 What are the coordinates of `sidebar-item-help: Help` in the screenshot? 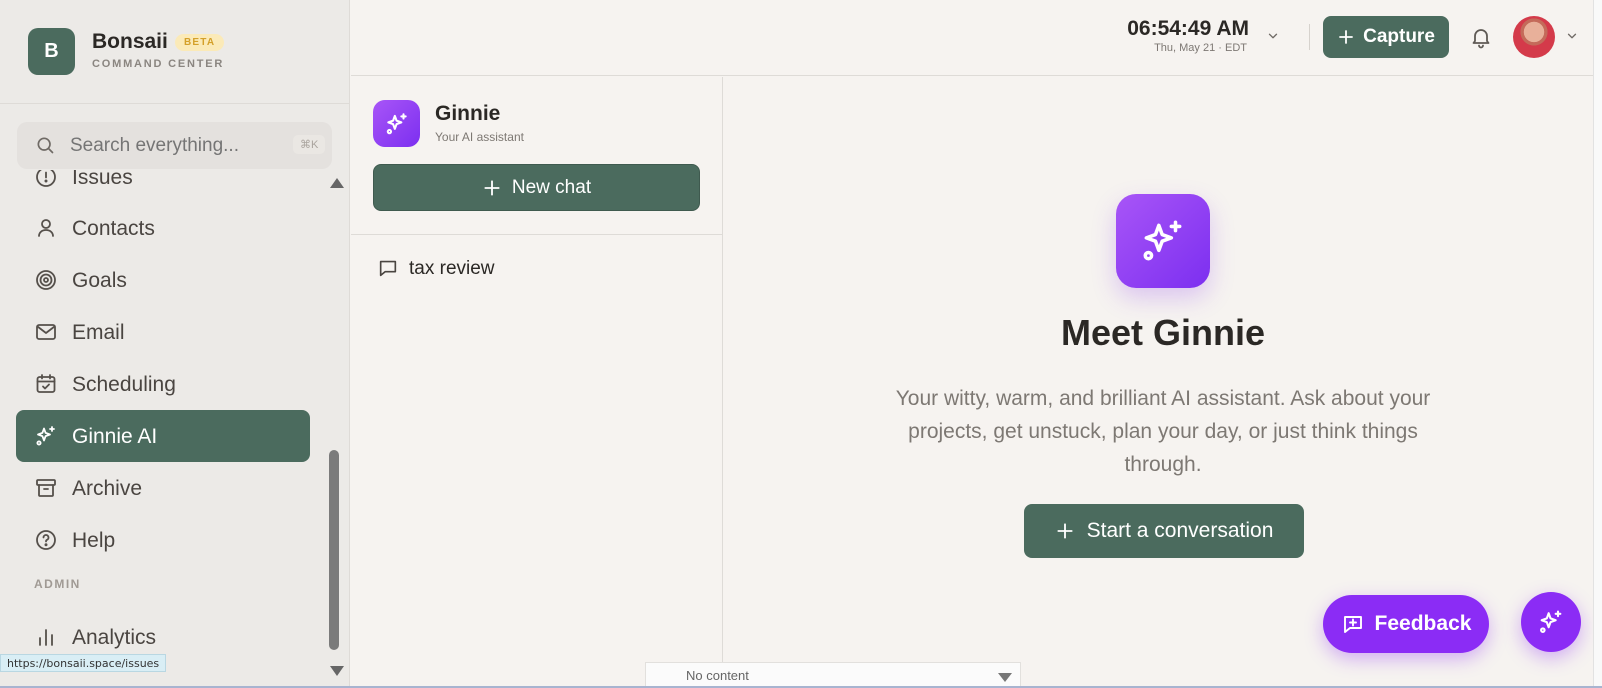 It's located at (163, 540).